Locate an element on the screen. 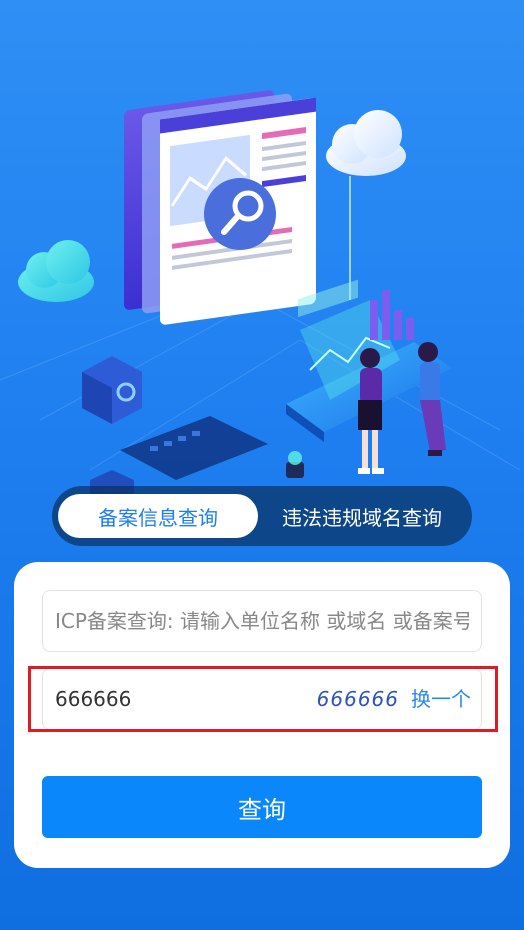 This screenshot has height=930, width=524. cloud-right-icon is located at coordinates (366, 143).